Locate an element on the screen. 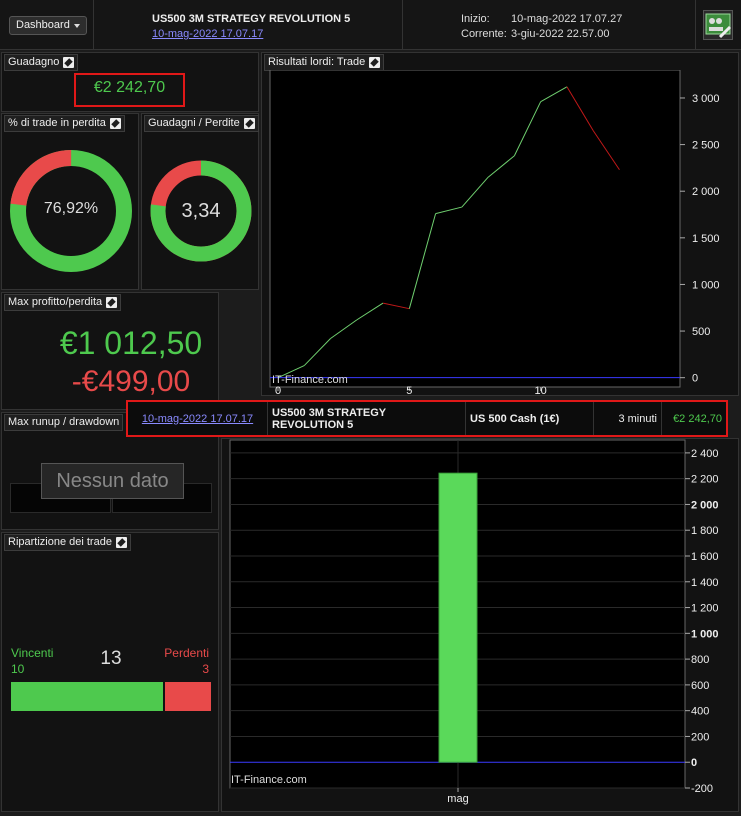 The width and height of the screenshot is (741, 816). strategy-title: US500 3M STRATEGY REVOLUTION 5 is located at coordinates (251, 19).